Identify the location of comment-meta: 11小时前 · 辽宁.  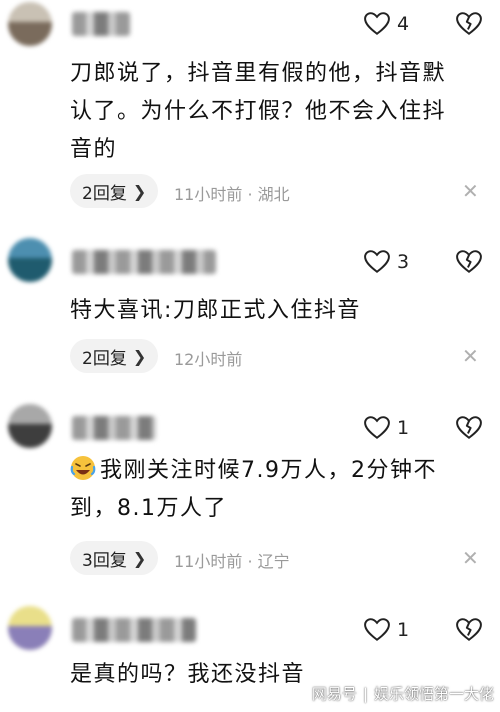
(232, 561).